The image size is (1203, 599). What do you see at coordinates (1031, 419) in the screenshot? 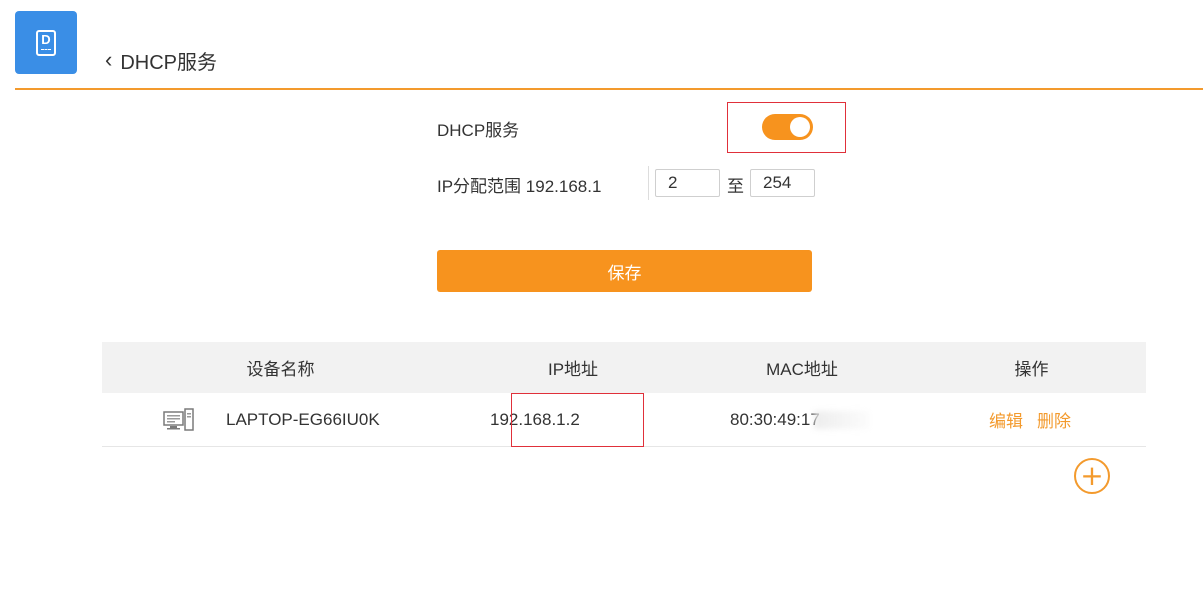
I see `actions-cell: 编辑 删除` at bounding box center [1031, 419].